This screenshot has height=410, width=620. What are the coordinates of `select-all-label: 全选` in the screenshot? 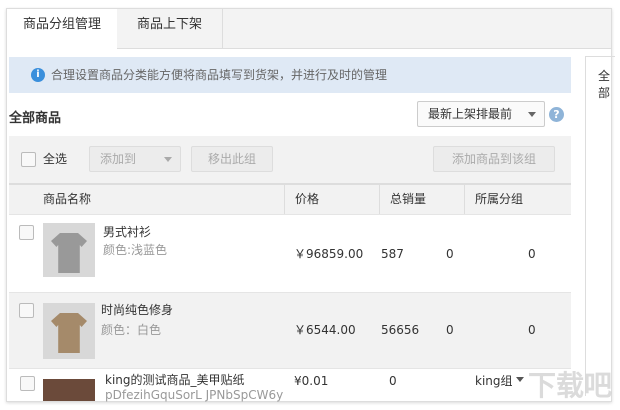 It's located at (55, 159).